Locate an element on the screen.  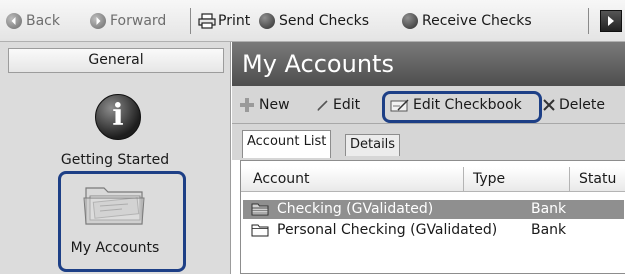
toolbar-overflow-button is located at coordinates (611, 21).